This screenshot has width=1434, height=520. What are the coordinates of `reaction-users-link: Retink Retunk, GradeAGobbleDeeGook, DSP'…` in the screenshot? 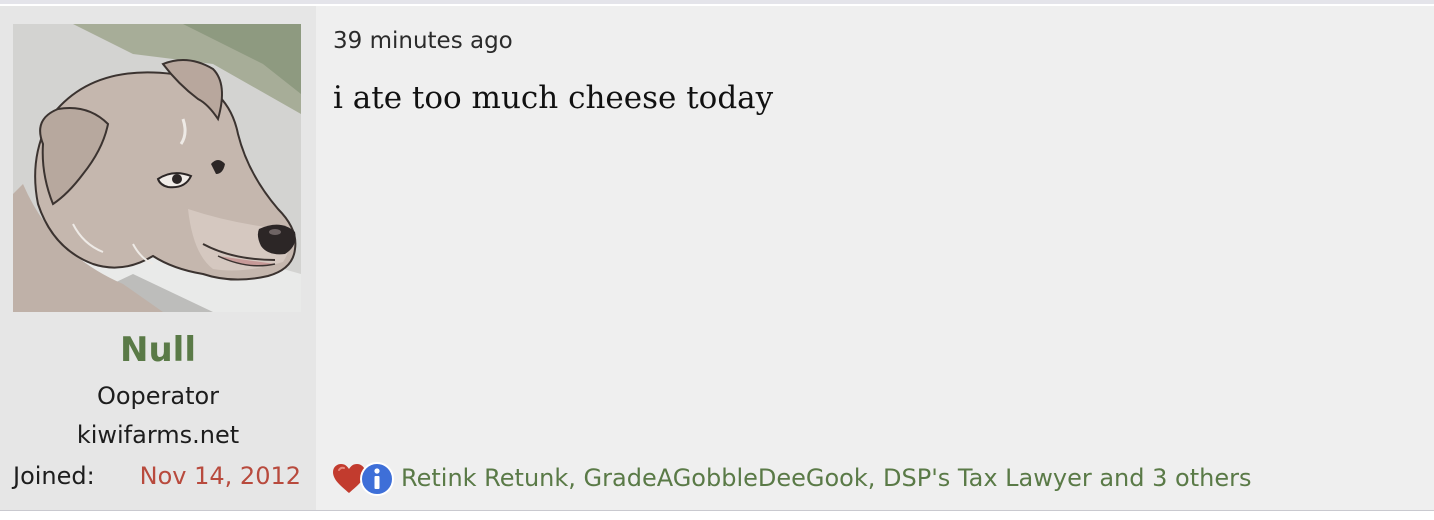 It's located at (826, 478).